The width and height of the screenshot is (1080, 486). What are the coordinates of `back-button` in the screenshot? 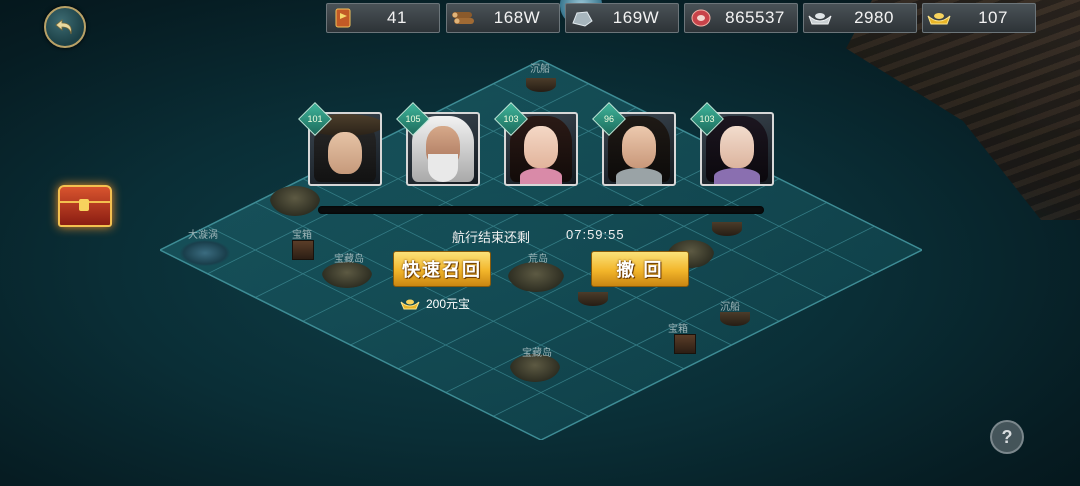 It's located at (65, 27).